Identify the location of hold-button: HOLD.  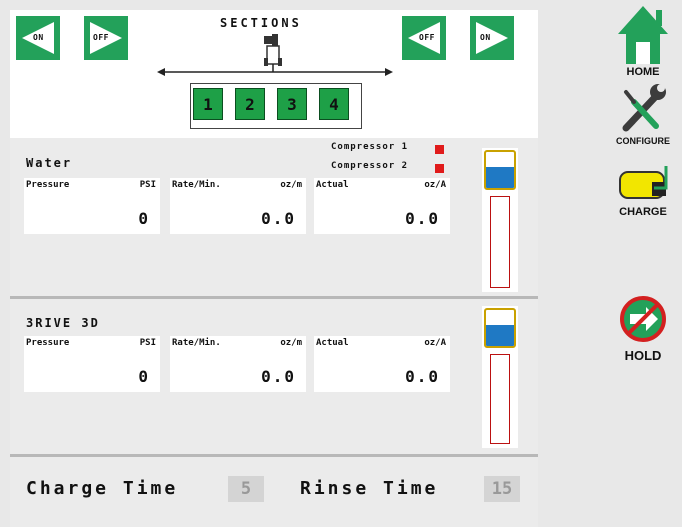
(643, 331).